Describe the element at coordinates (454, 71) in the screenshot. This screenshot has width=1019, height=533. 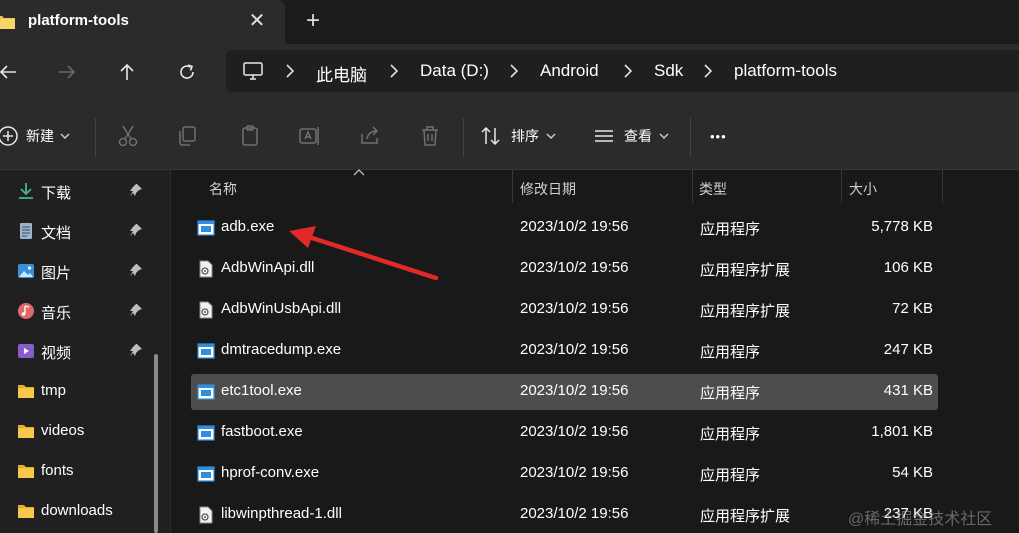
I see `breadcrumb-data-drive: Data (D:)` at that location.